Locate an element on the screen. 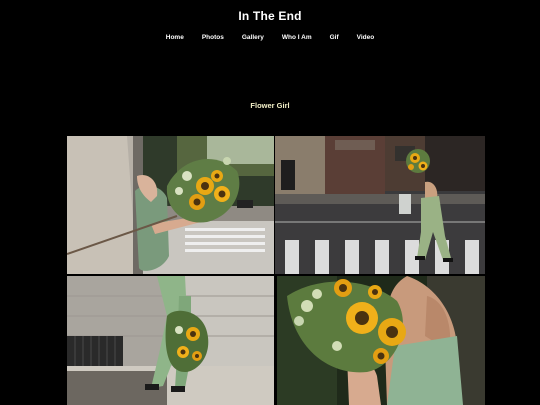  nav-item-gallery: Gallery is located at coordinates (253, 37).